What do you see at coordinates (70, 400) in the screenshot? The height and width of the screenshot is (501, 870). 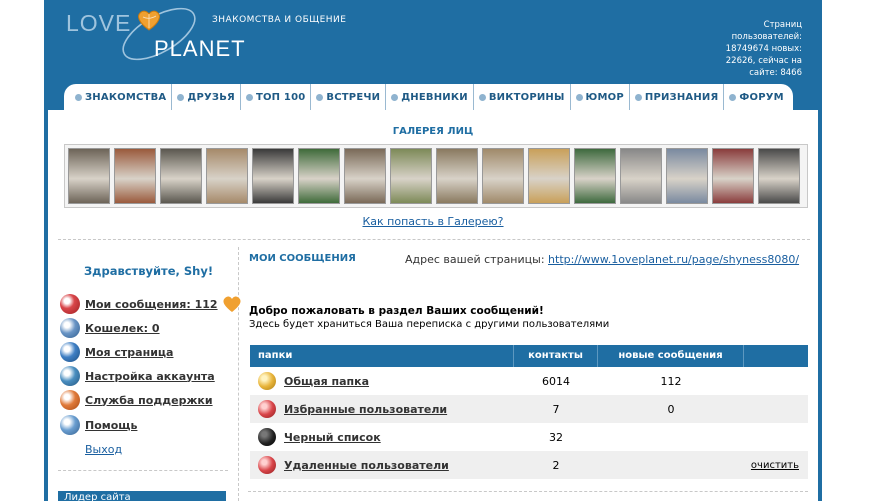 I see `support-icon` at bounding box center [70, 400].